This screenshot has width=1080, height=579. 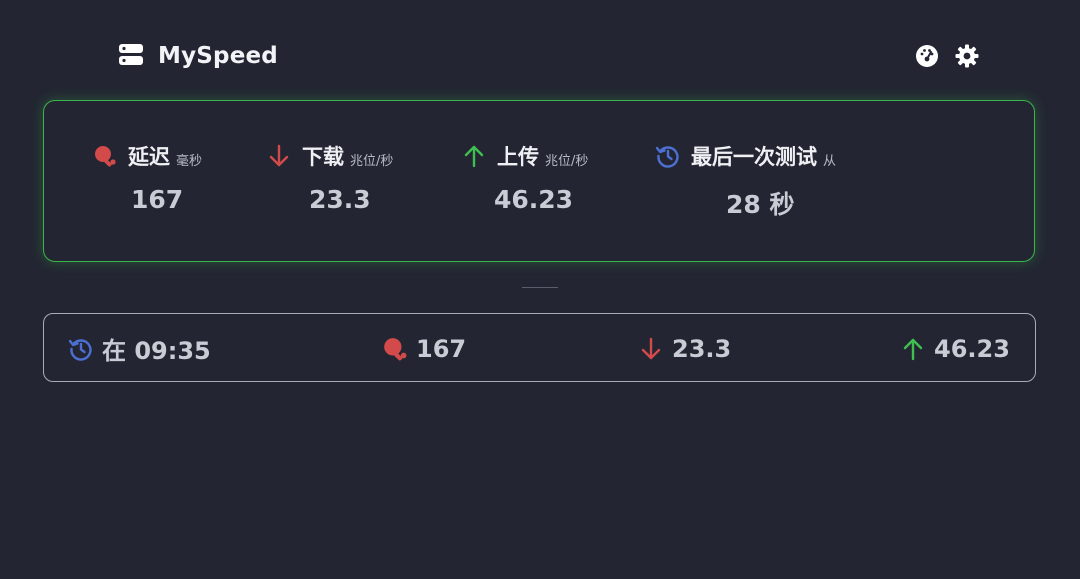 I want to click on stat-download: 下载 兆位/秒 23.3, so click(x=329, y=177).